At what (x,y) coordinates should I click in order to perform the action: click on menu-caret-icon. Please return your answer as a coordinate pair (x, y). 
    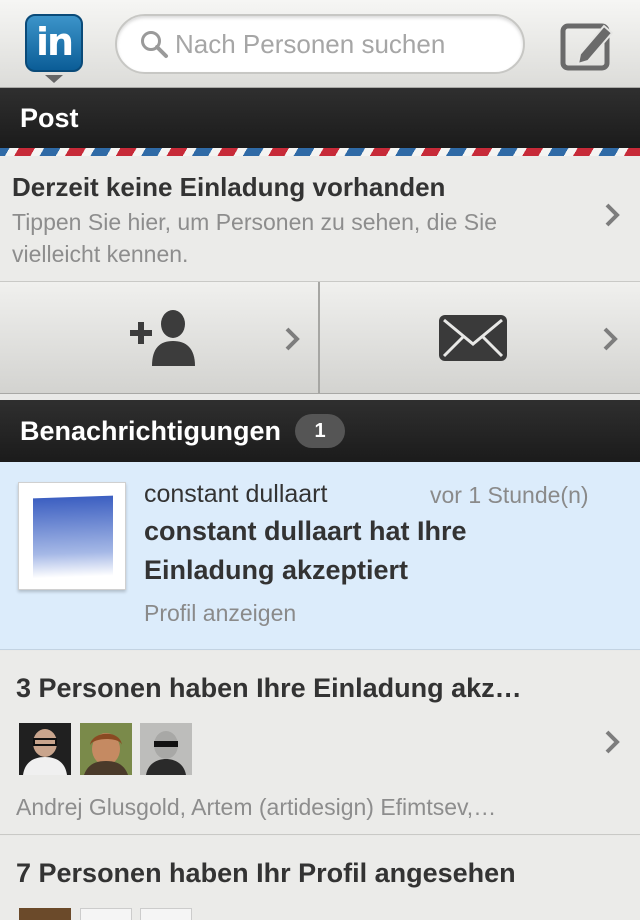
    Looking at the image, I should click on (54, 79).